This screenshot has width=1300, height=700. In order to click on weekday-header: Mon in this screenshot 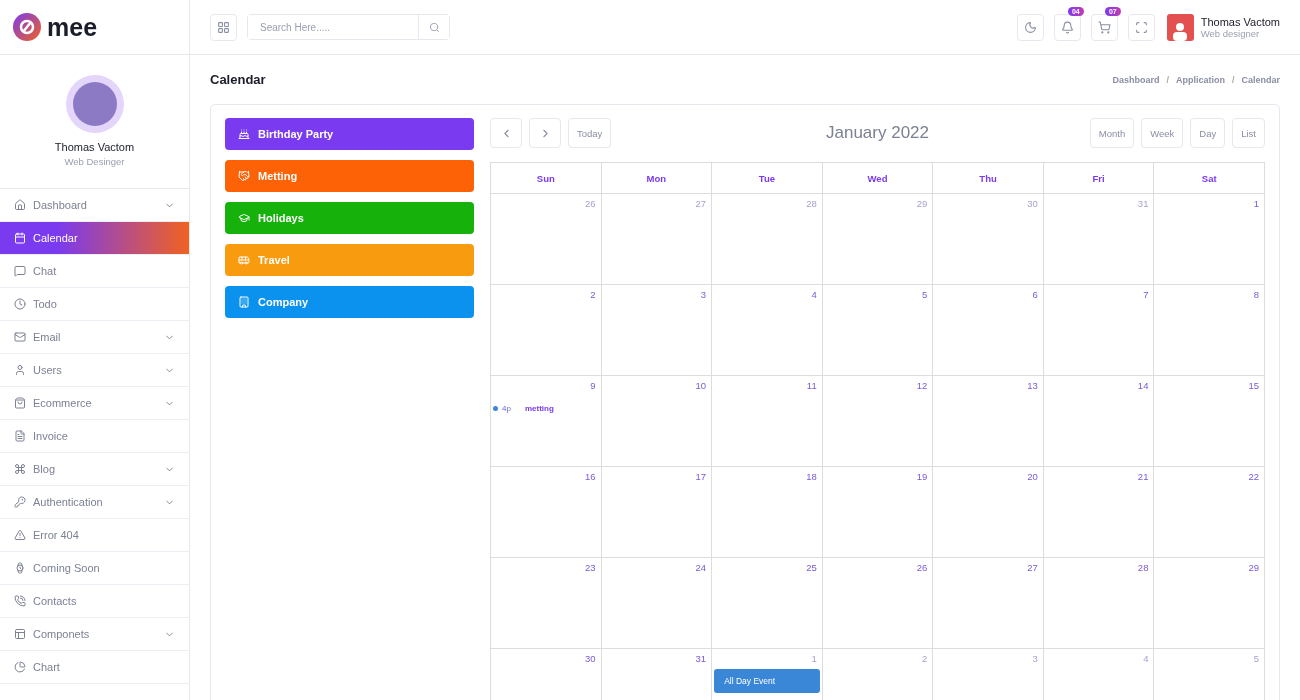, I will do `click(657, 178)`.